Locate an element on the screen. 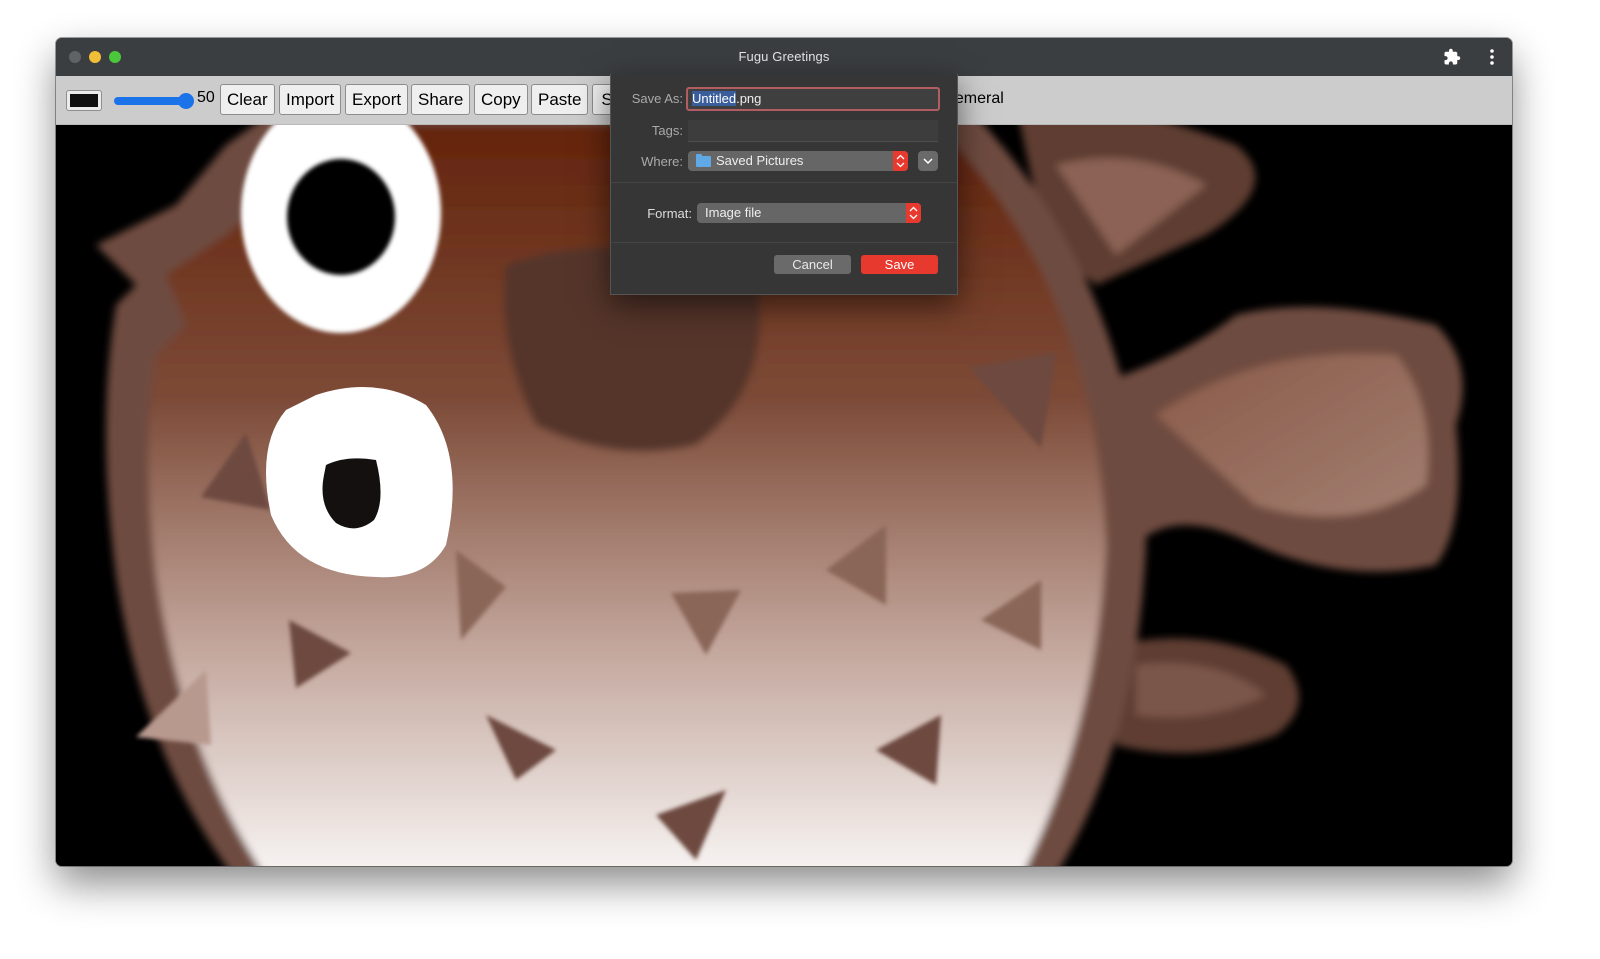 The width and height of the screenshot is (1600, 959). brush-color-preview is located at coordinates (84, 100).